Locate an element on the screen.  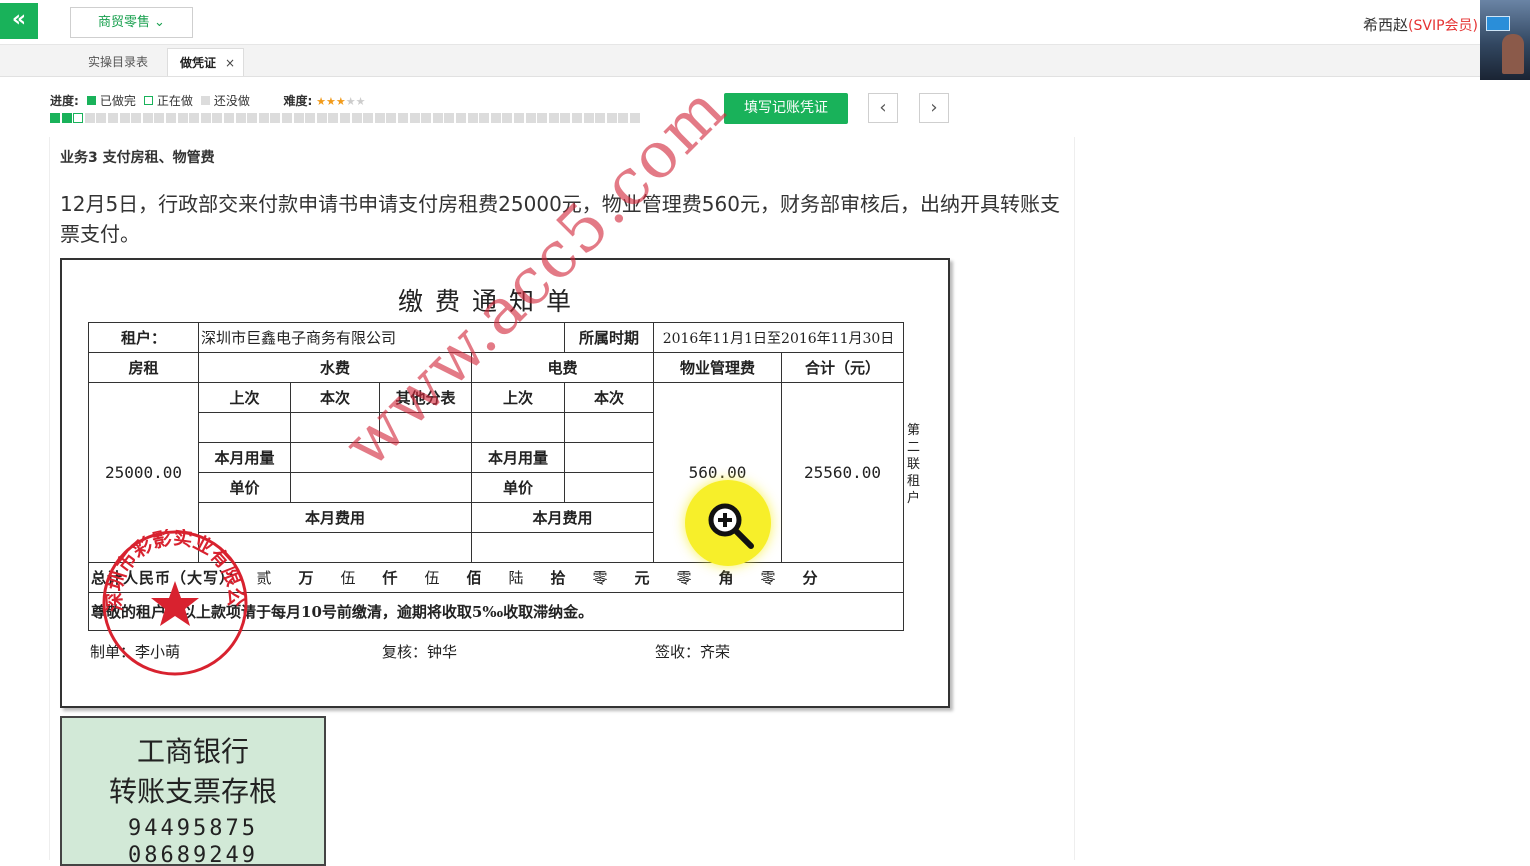
total-uppercase-amount: 贰万伍仟伍佰陆拾零元零角零分 is located at coordinates (538, 578).